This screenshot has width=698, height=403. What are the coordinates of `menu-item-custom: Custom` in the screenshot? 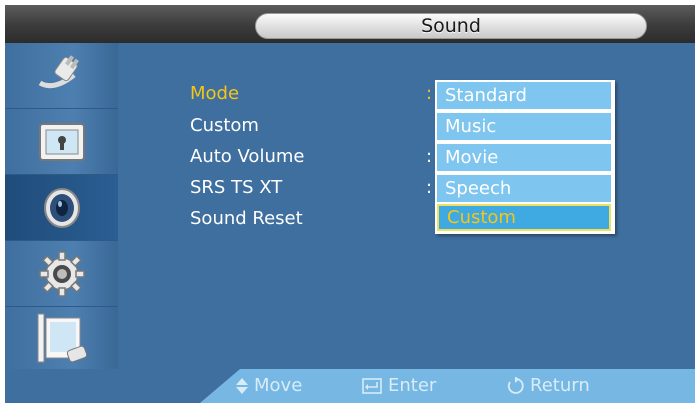 It's located at (224, 126).